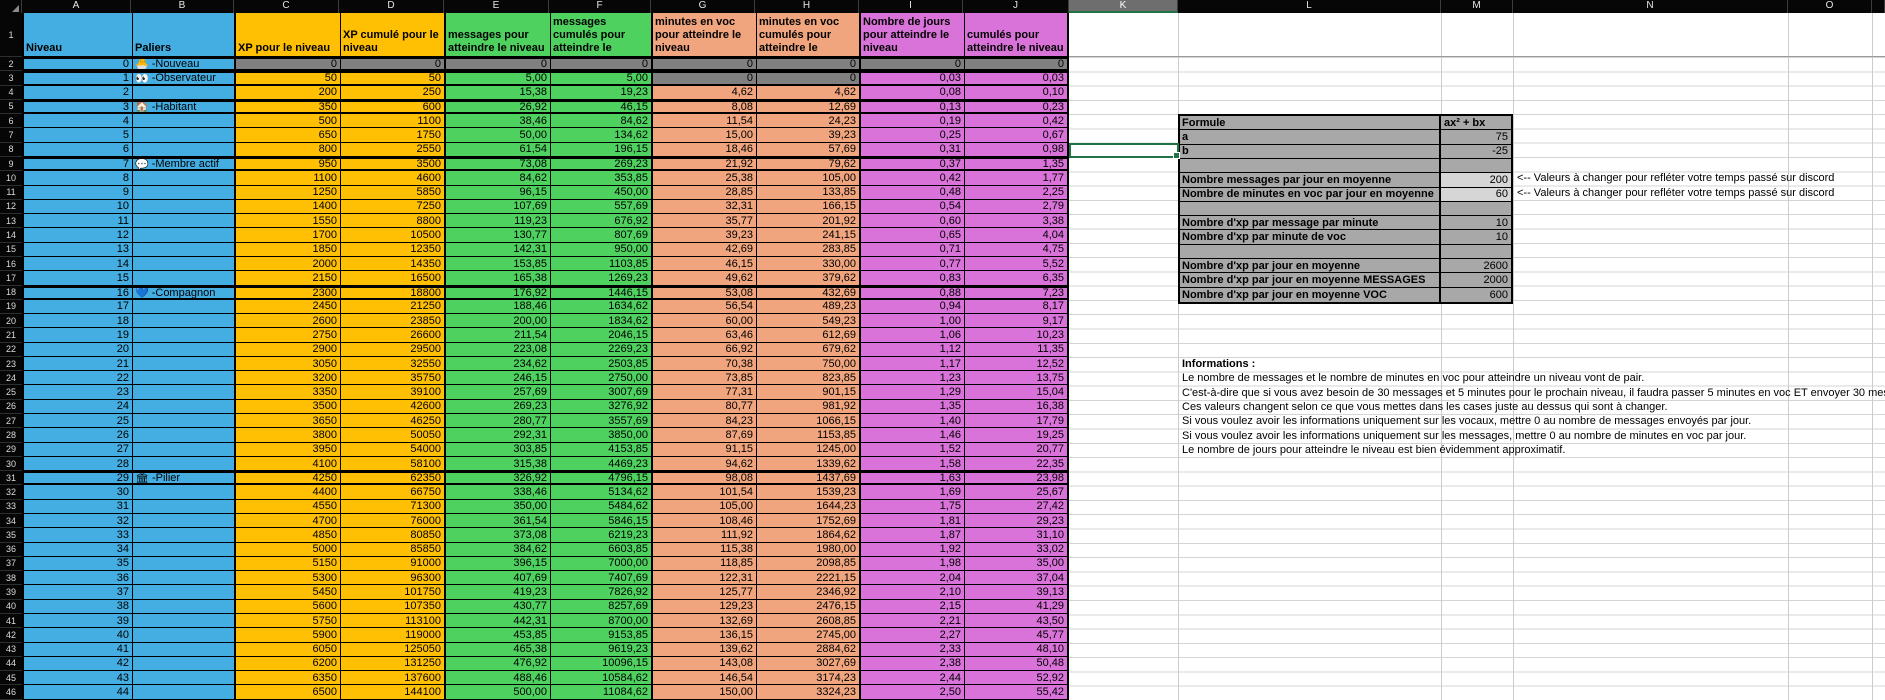  Describe the element at coordinates (393, 378) in the screenshot. I see `cell-D24: 35750` at that location.